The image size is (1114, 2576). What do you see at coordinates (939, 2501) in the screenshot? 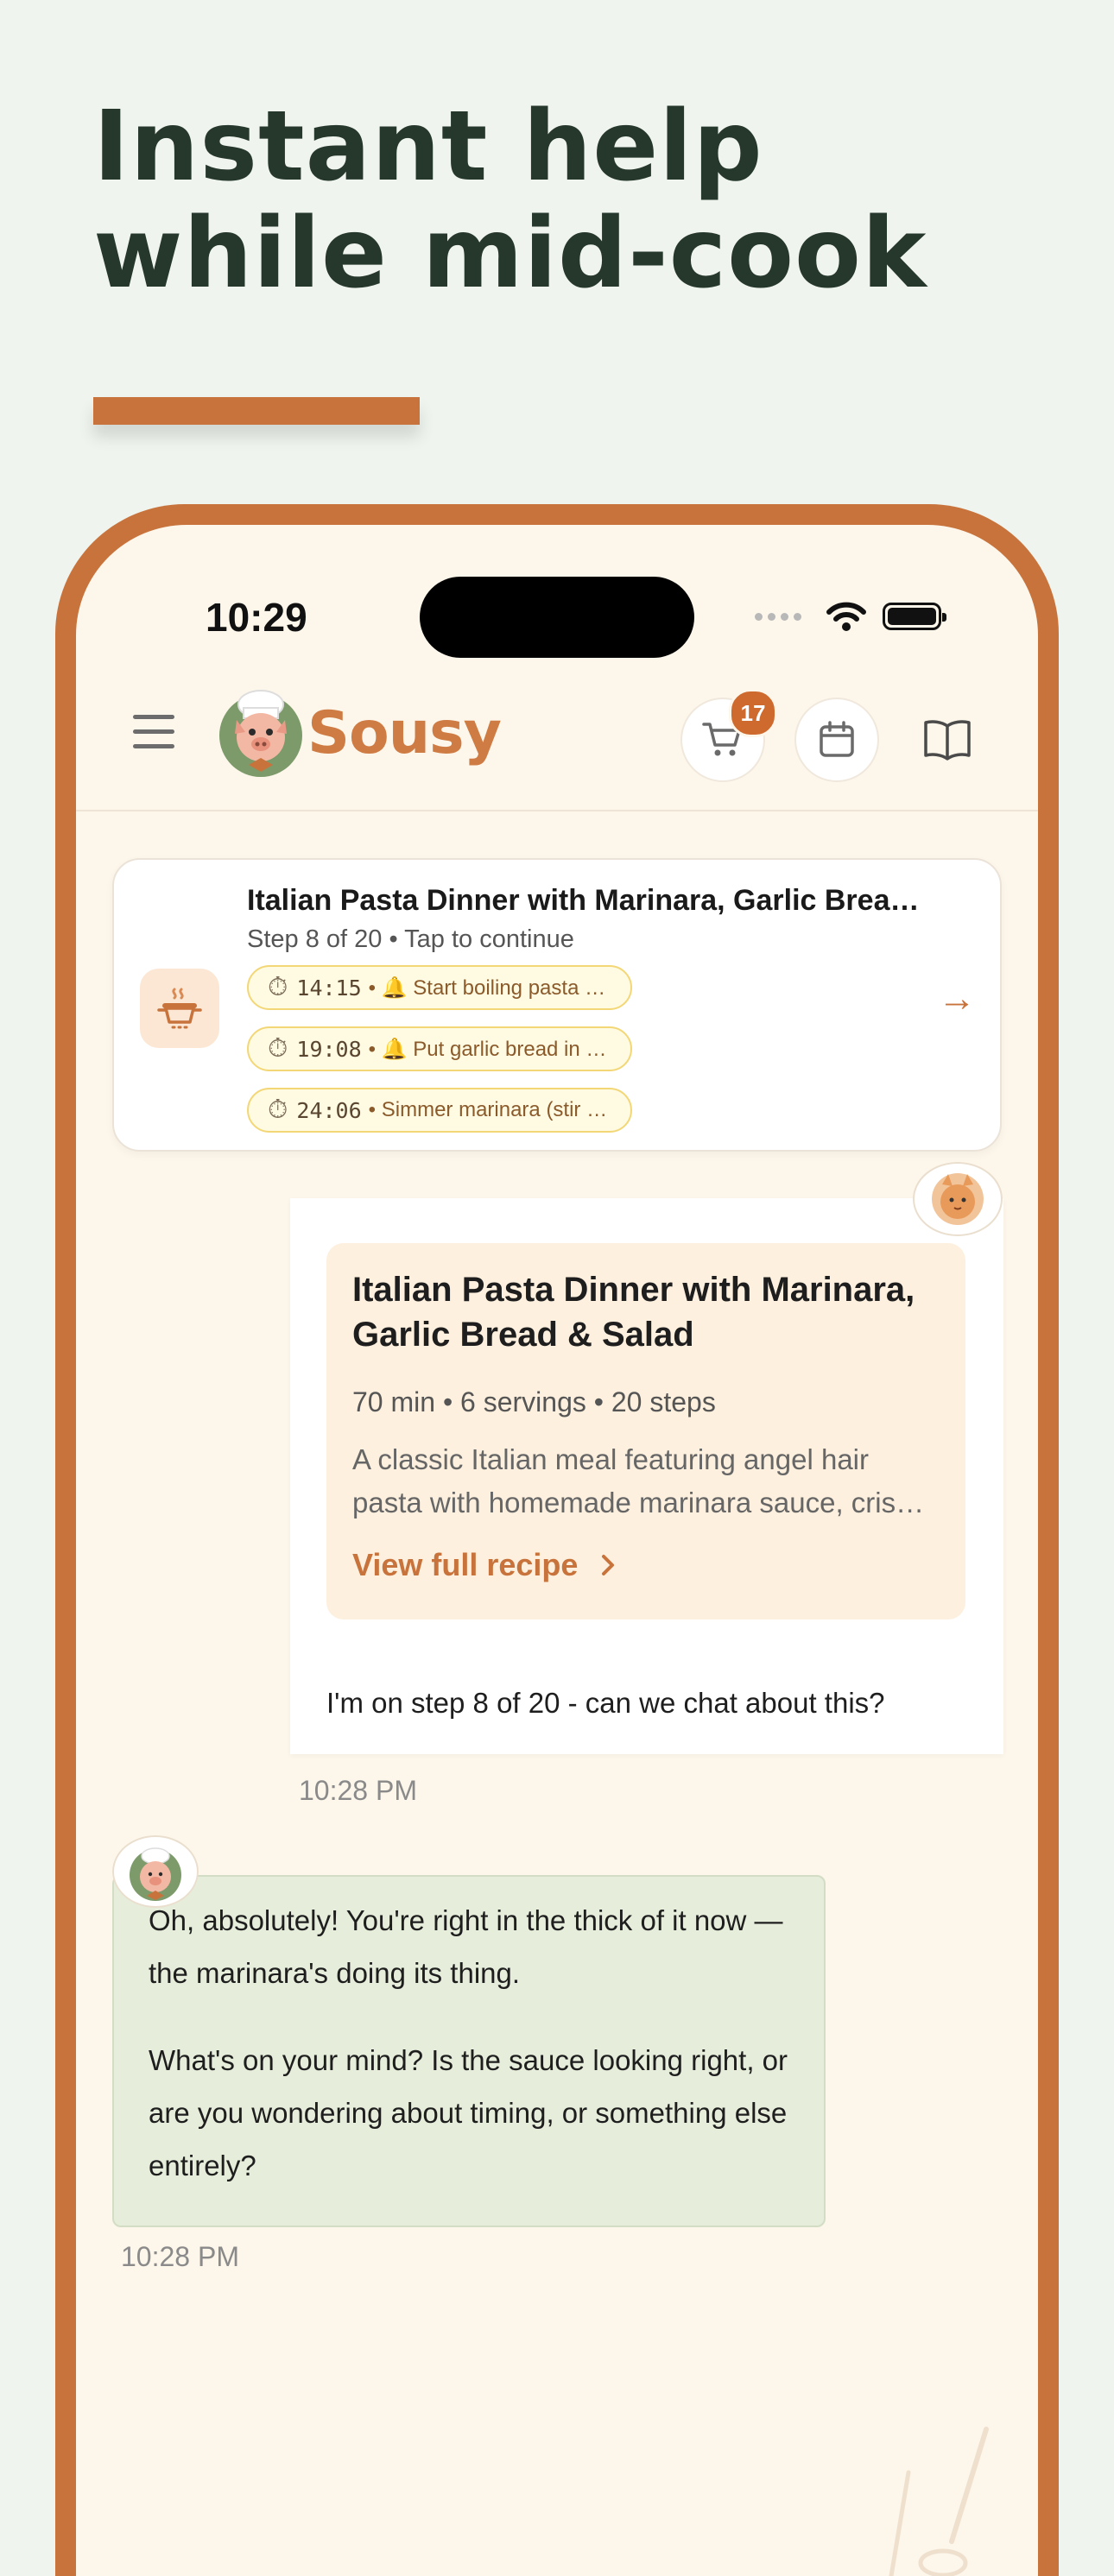
I see `whisk-decoration-icon` at bounding box center [939, 2501].